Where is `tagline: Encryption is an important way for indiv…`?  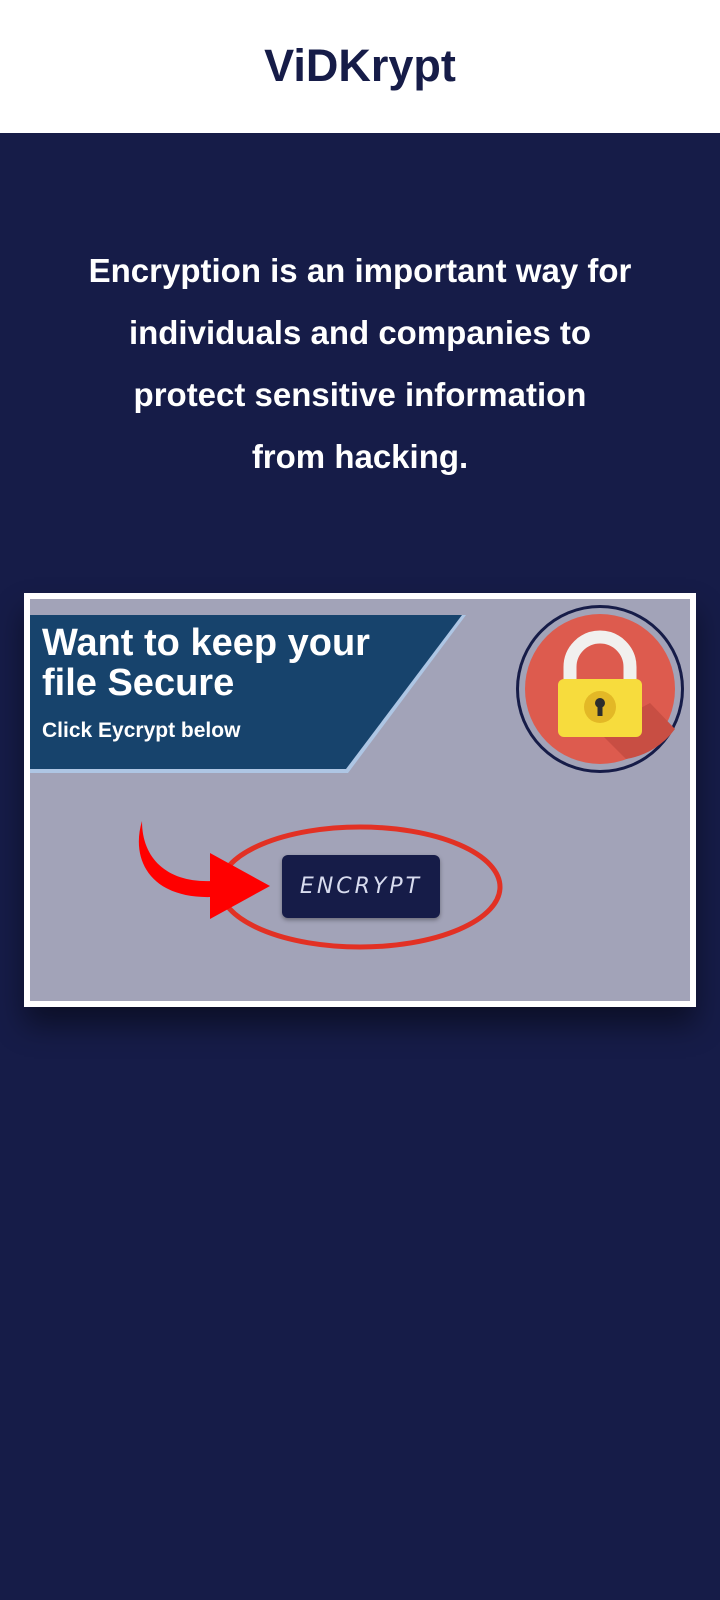 tagline: Encryption is an important way for indiv… is located at coordinates (360, 364).